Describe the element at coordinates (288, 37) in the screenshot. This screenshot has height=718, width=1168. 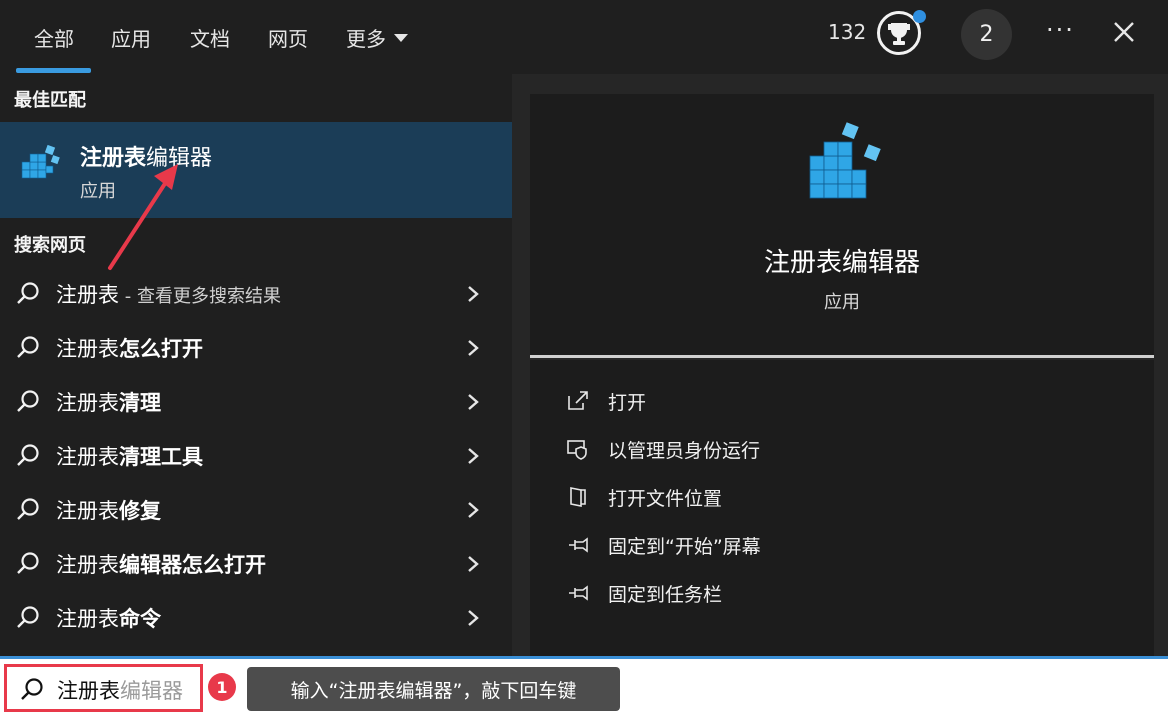
I see `tab-web: 网页` at that location.